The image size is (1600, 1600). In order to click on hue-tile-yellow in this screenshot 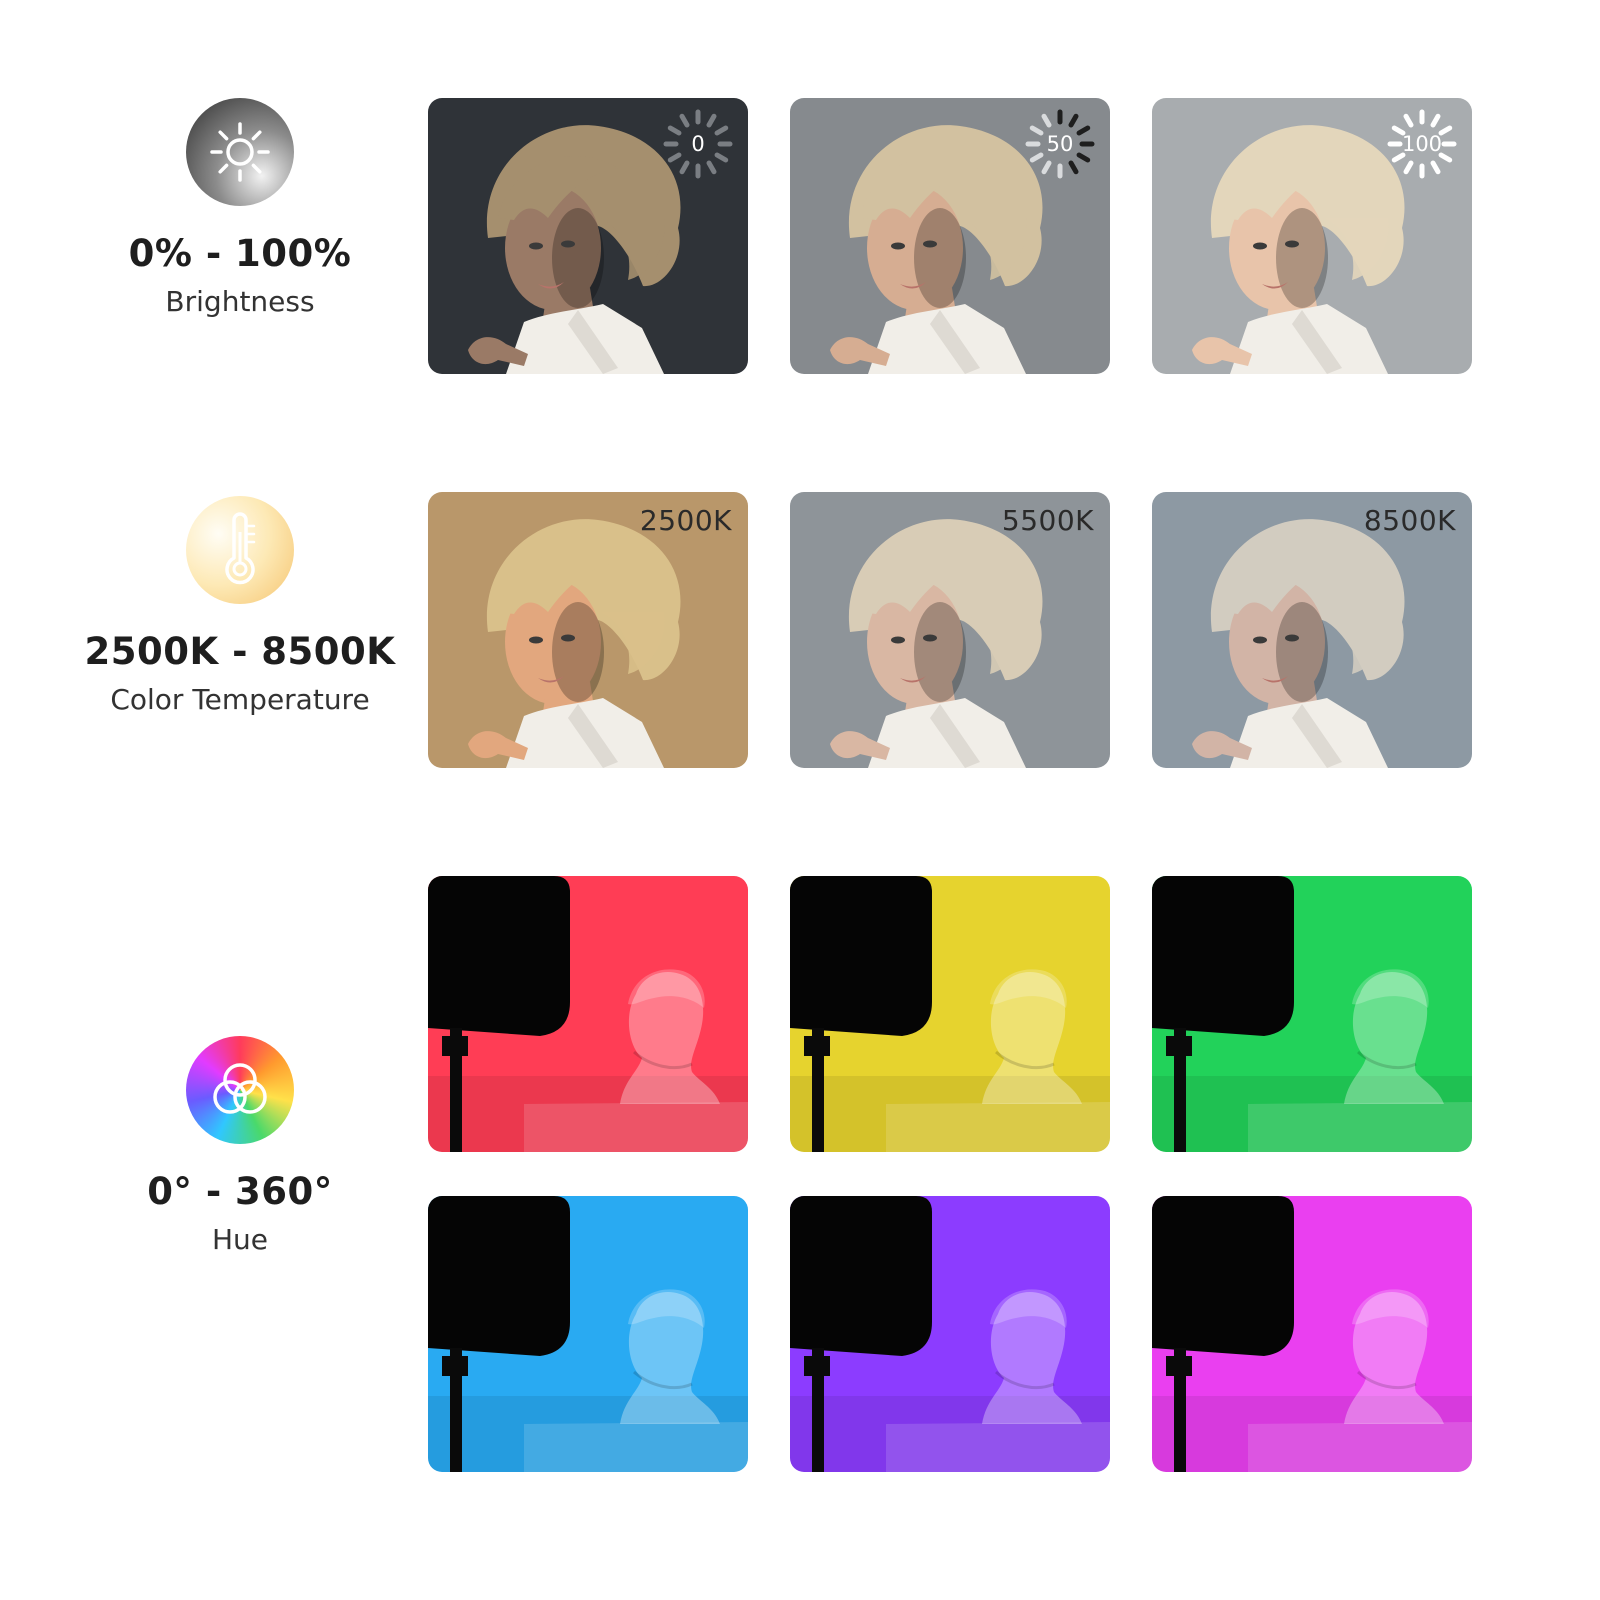, I will do `click(950, 1014)`.